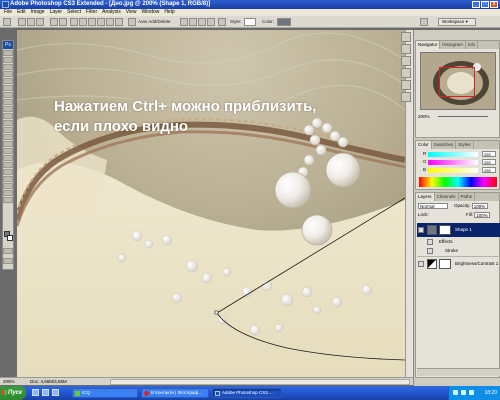 This screenshot has width=500, height=400. I want to click on tab-swatches: Swatches, so click(444, 145).